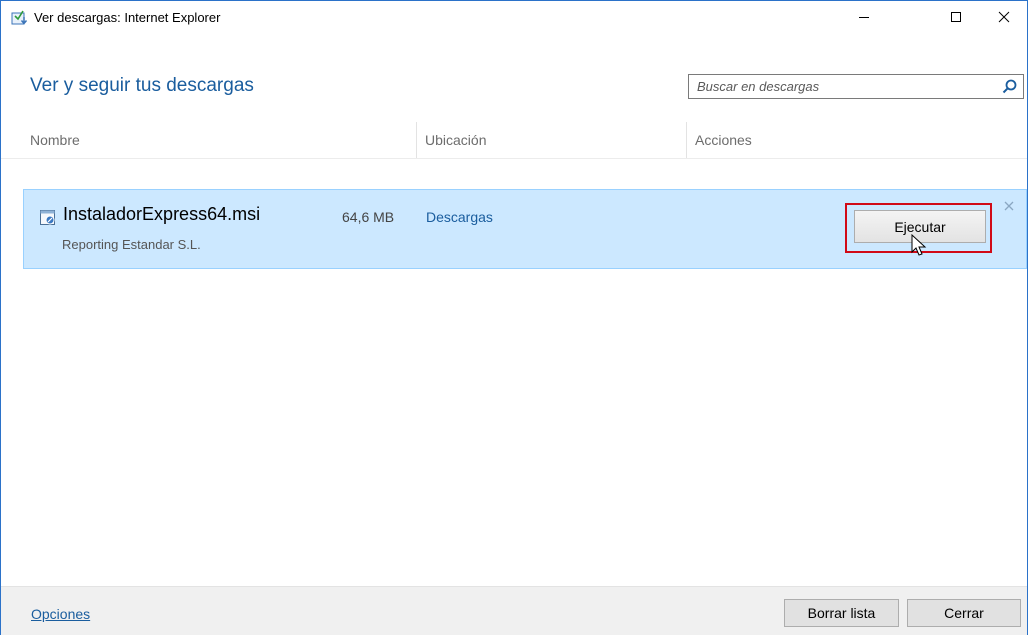 The width and height of the screenshot is (1028, 635). I want to click on download-manager-icon, so click(19, 17).